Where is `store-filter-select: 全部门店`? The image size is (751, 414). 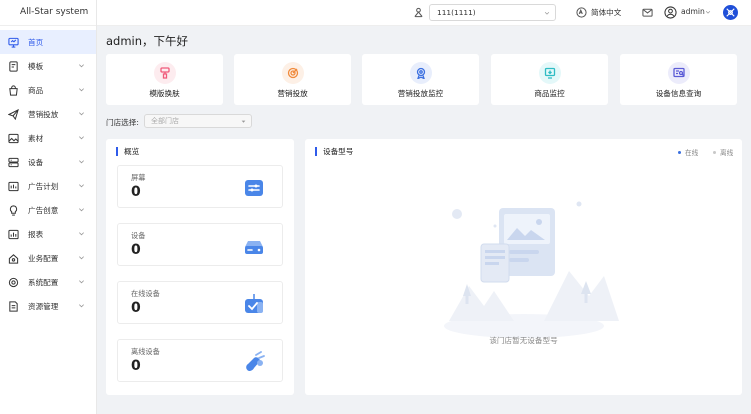
store-filter-select: 全部门店 is located at coordinates (198, 121).